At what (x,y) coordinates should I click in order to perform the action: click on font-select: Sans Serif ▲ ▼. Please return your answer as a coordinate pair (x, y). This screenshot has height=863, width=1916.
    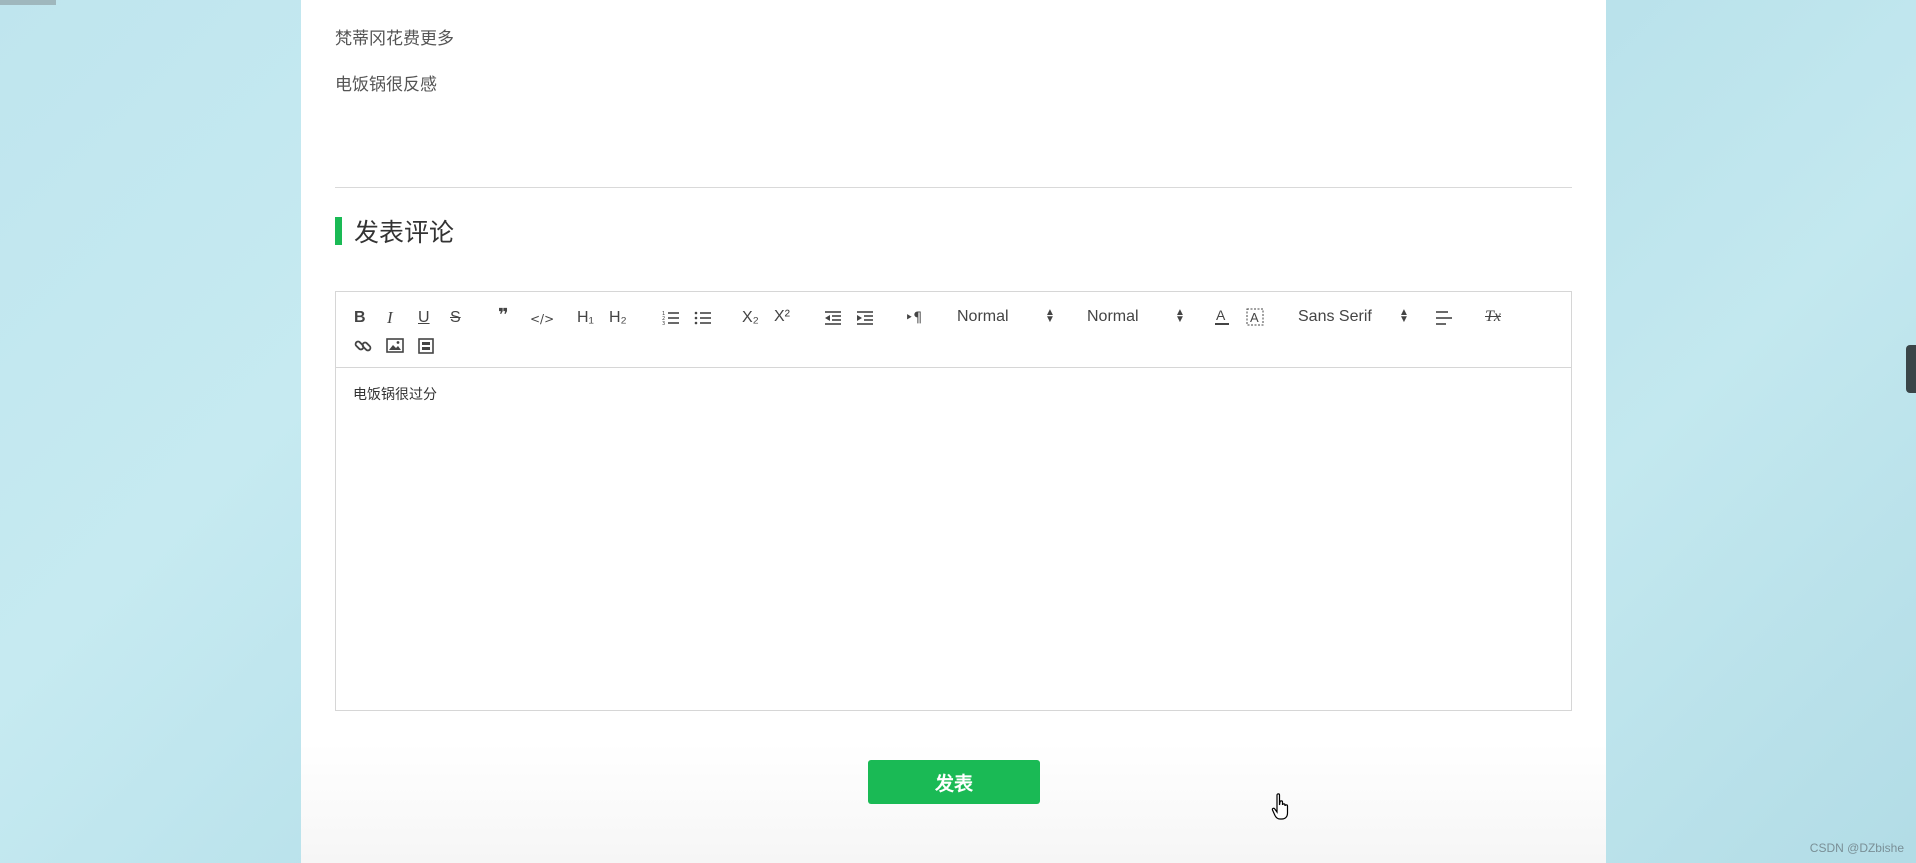
    Looking at the image, I should click on (1353, 316).